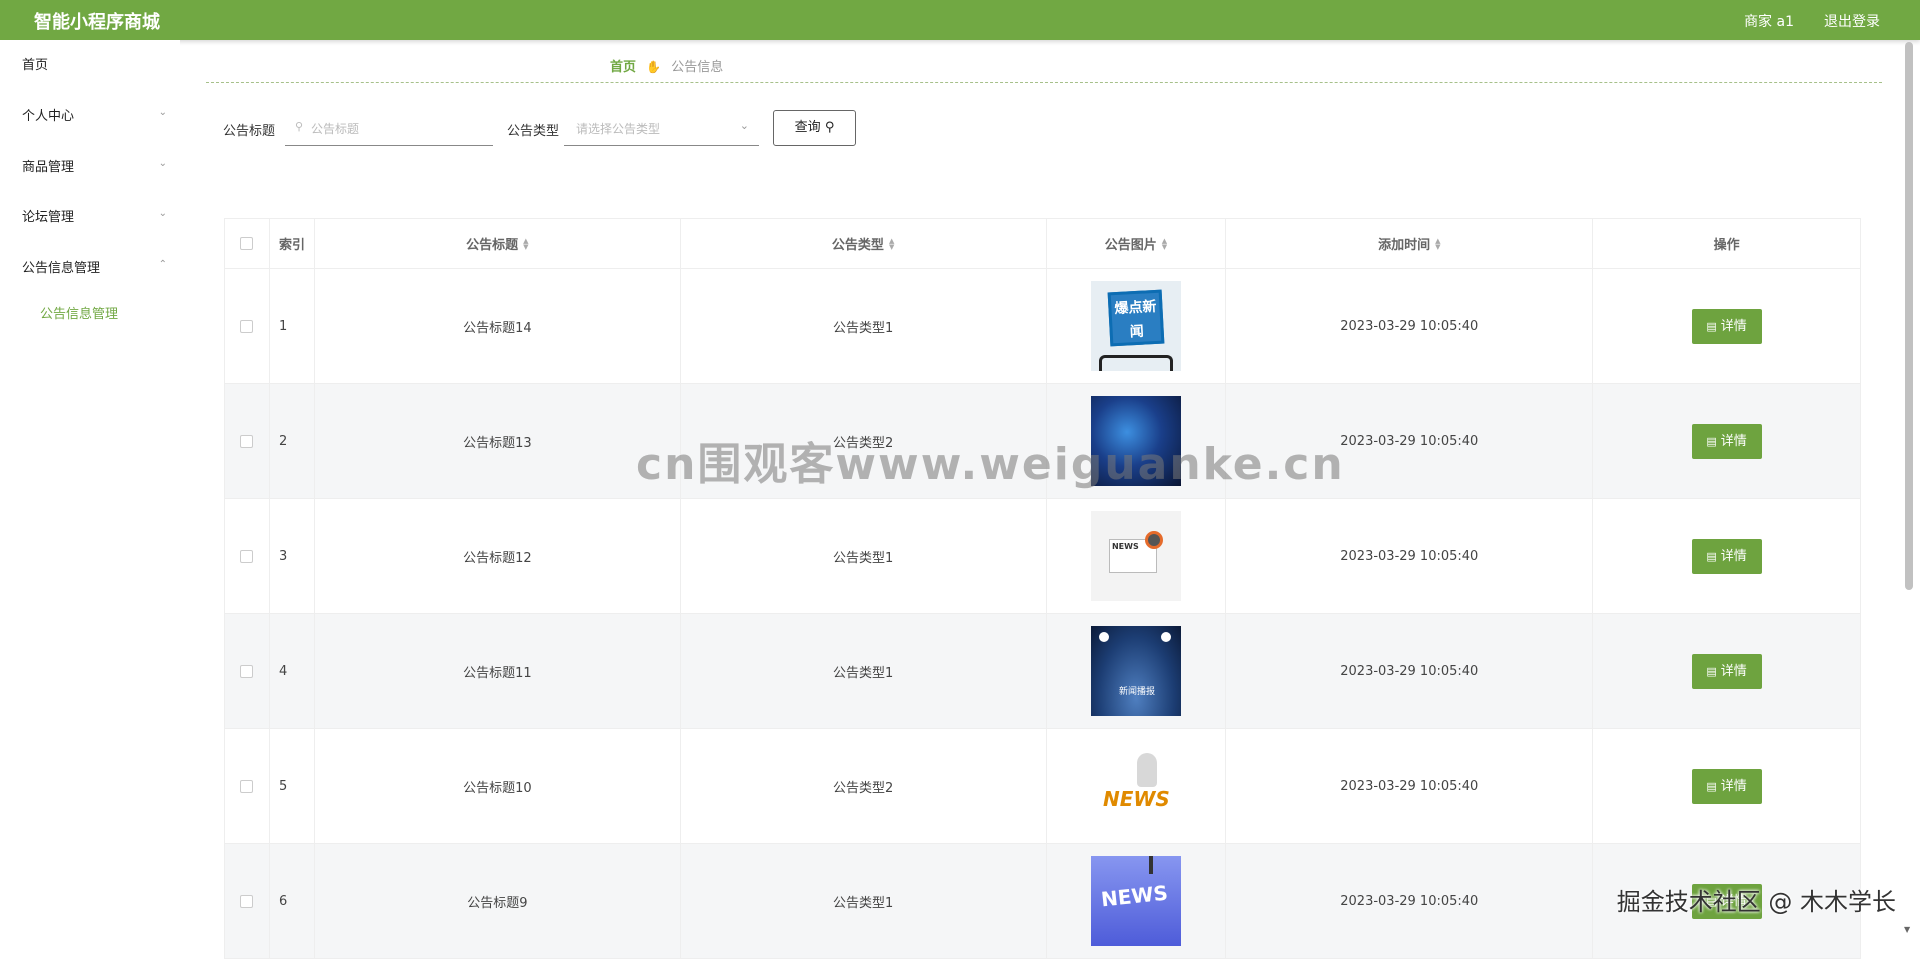 Image resolution: width=1920 pixels, height=959 pixels. Describe the element at coordinates (498, 786) in the screenshot. I see `row-title: 公告标题10` at that location.